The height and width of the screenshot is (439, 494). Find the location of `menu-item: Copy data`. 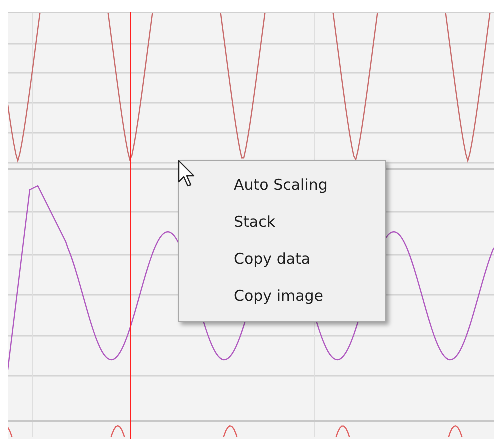

menu-item: Copy data is located at coordinates (282, 259).